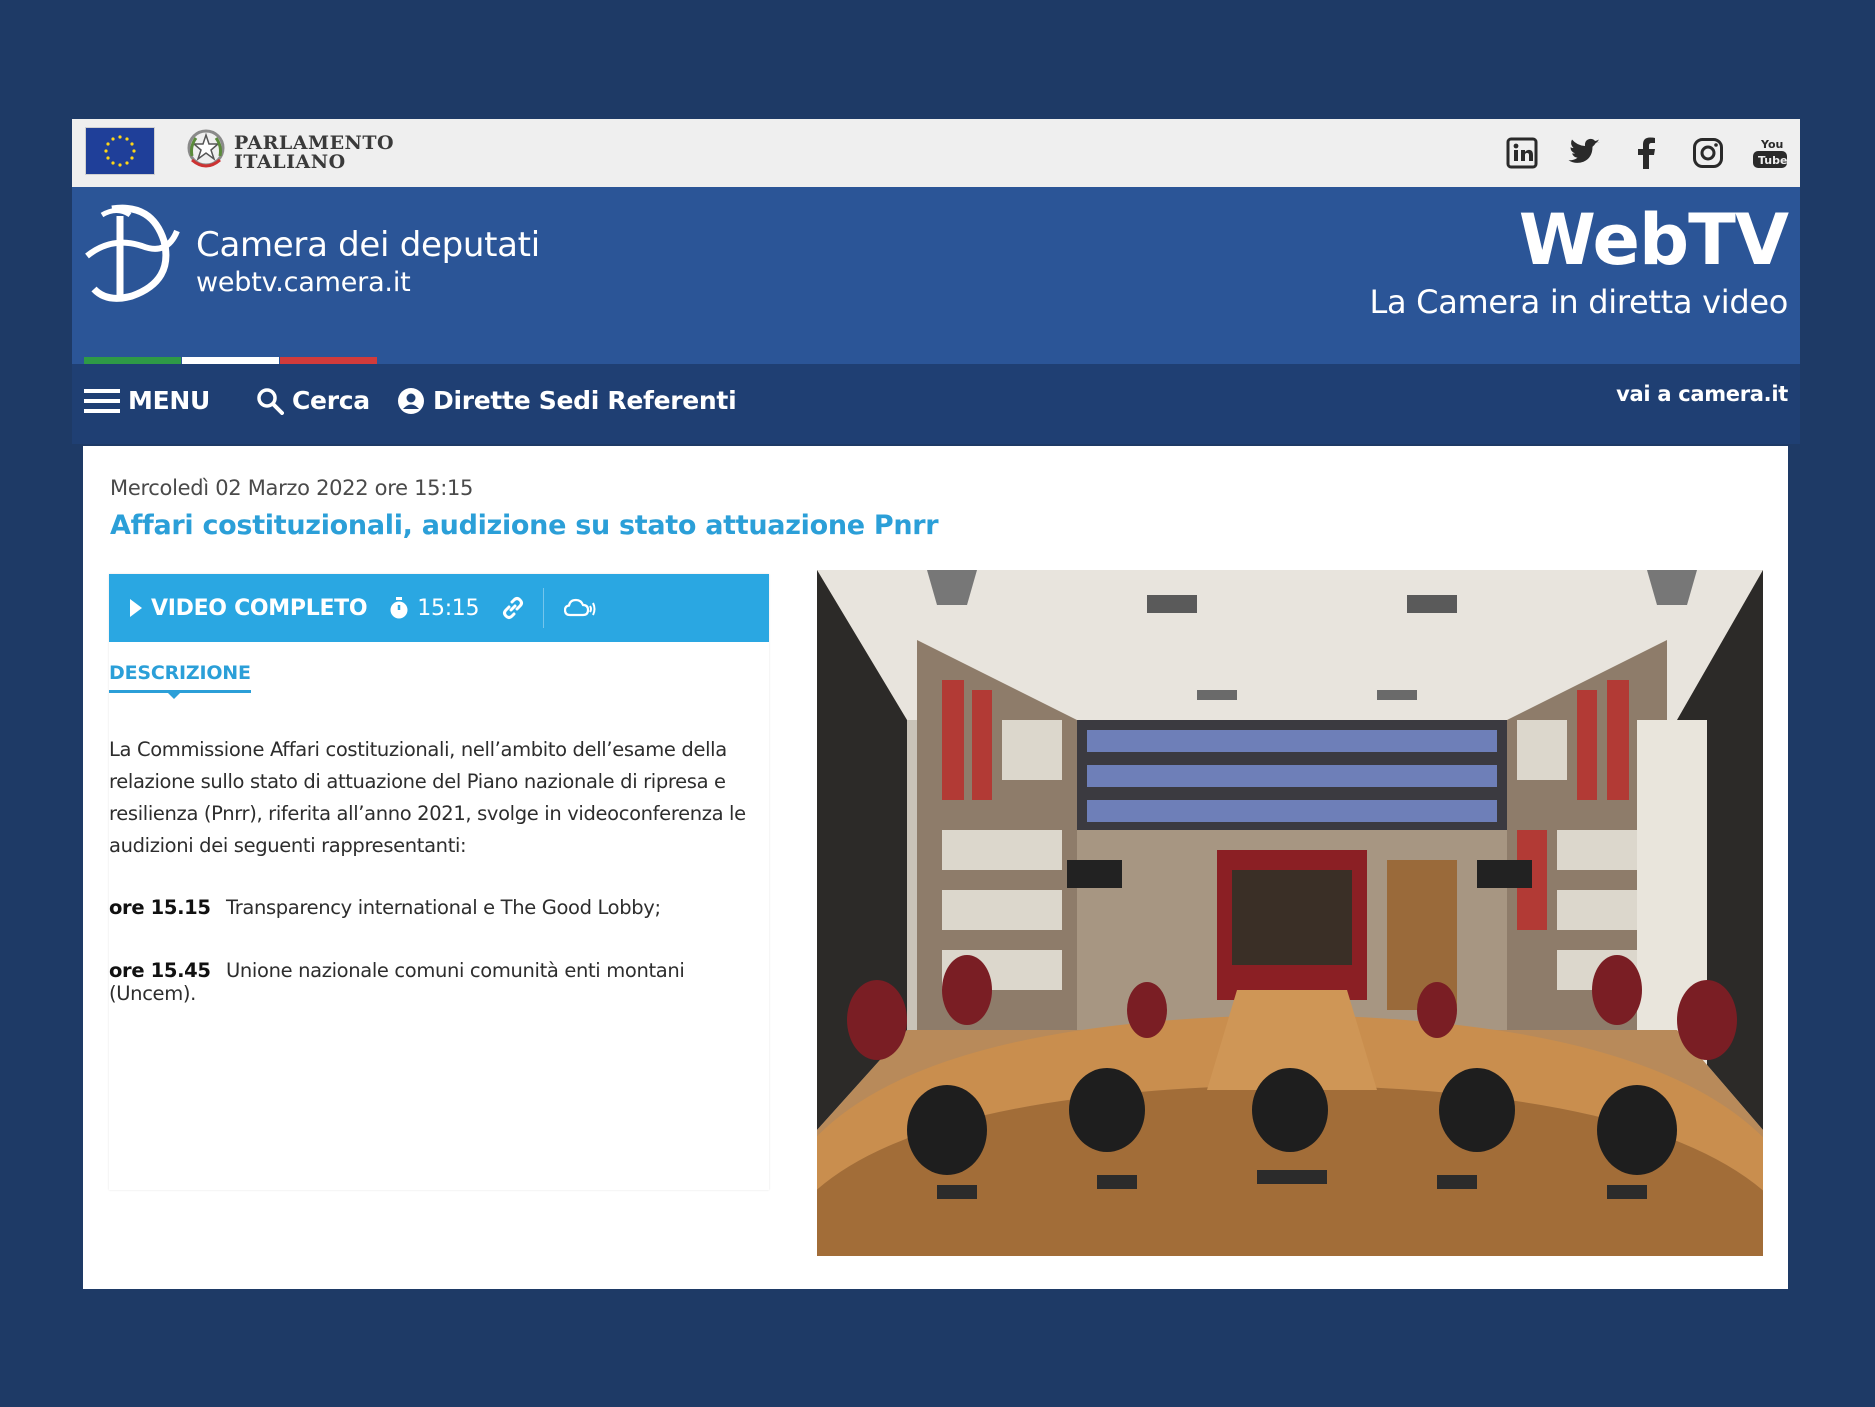 This screenshot has width=1875, height=1407. Describe the element at coordinates (544, 608) in the screenshot. I see `toolbar-divider` at that location.